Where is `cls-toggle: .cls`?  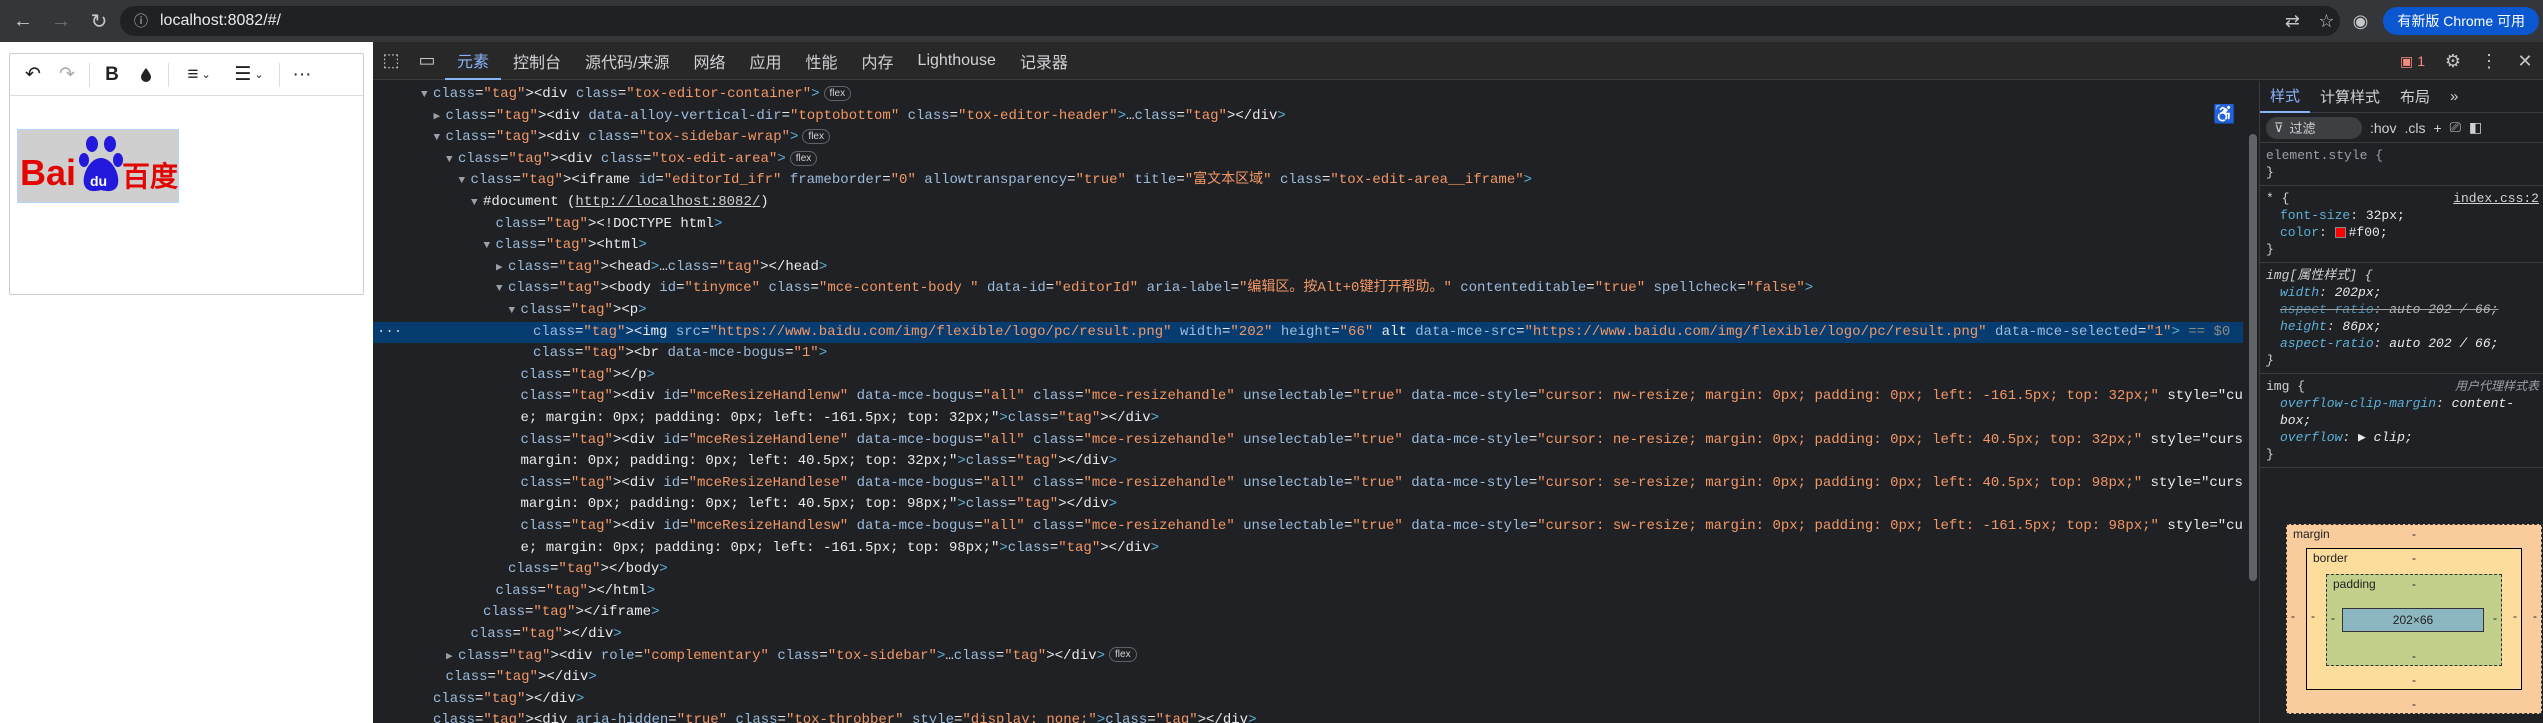
cls-toggle: .cls is located at coordinates (2414, 128).